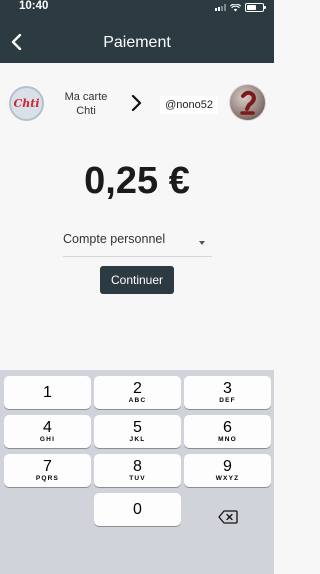  Describe the element at coordinates (34, 6) in the screenshot. I see `status-time: 10:40` at that location.